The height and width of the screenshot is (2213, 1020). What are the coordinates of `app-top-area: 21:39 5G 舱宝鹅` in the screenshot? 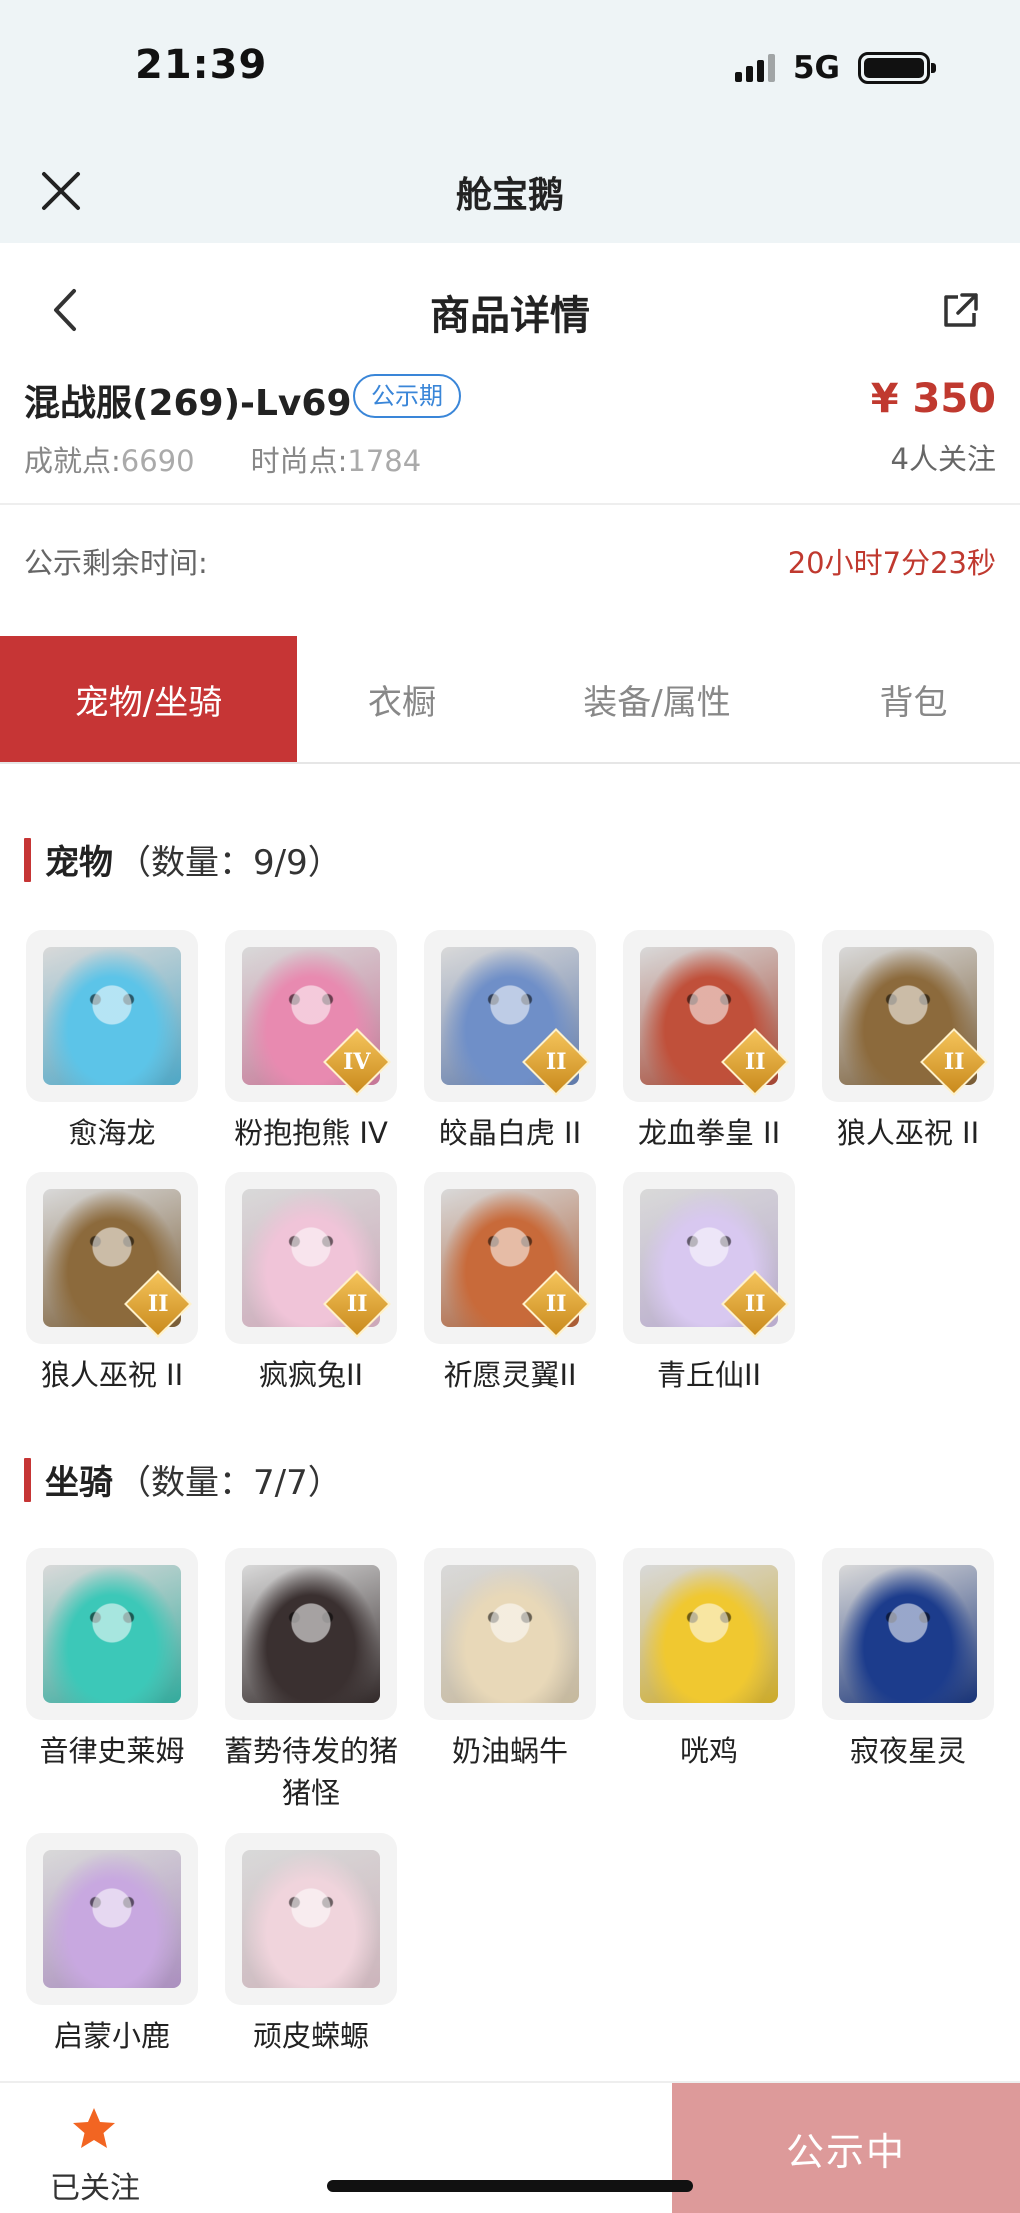 It's located at (510, 121).